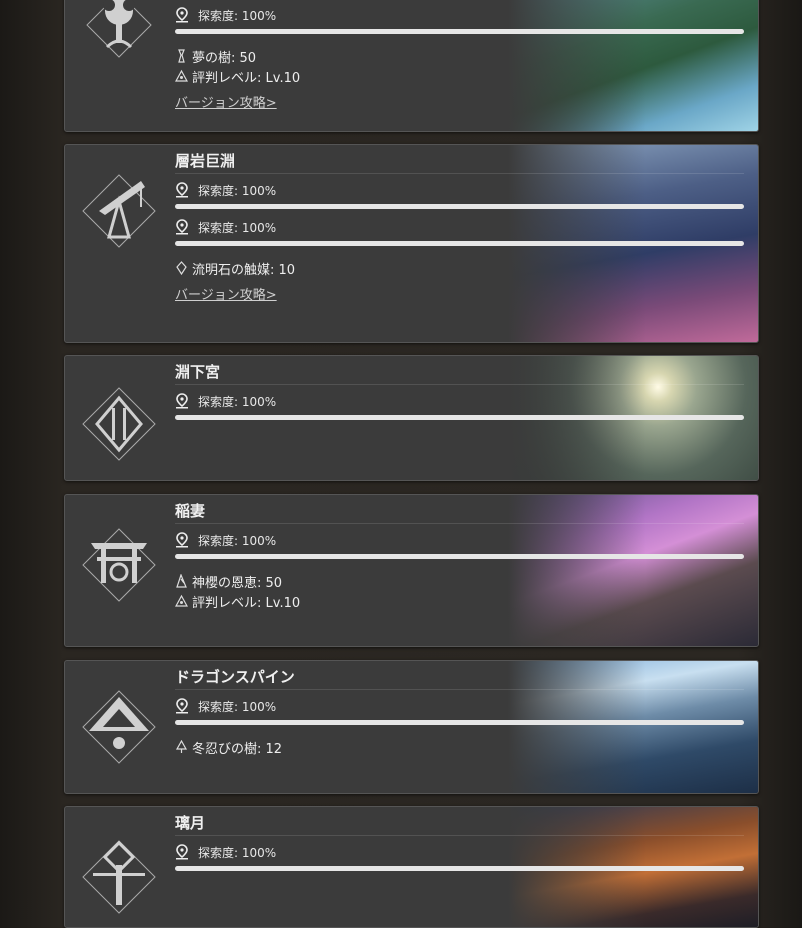 Image resolution: width=802 pixels, height=928 pixels. I want to click on region-card-inazuma: 稲妻 探索度: 100% 神櫻の恩恵: 50 評判レベル: Lv.10, so click(411, 570).